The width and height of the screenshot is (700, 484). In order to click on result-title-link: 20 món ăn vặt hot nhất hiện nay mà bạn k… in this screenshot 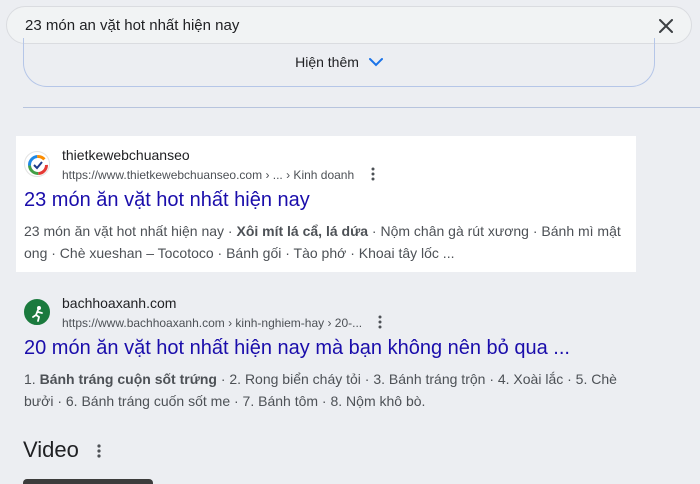, I will do `click(297, 348)`.